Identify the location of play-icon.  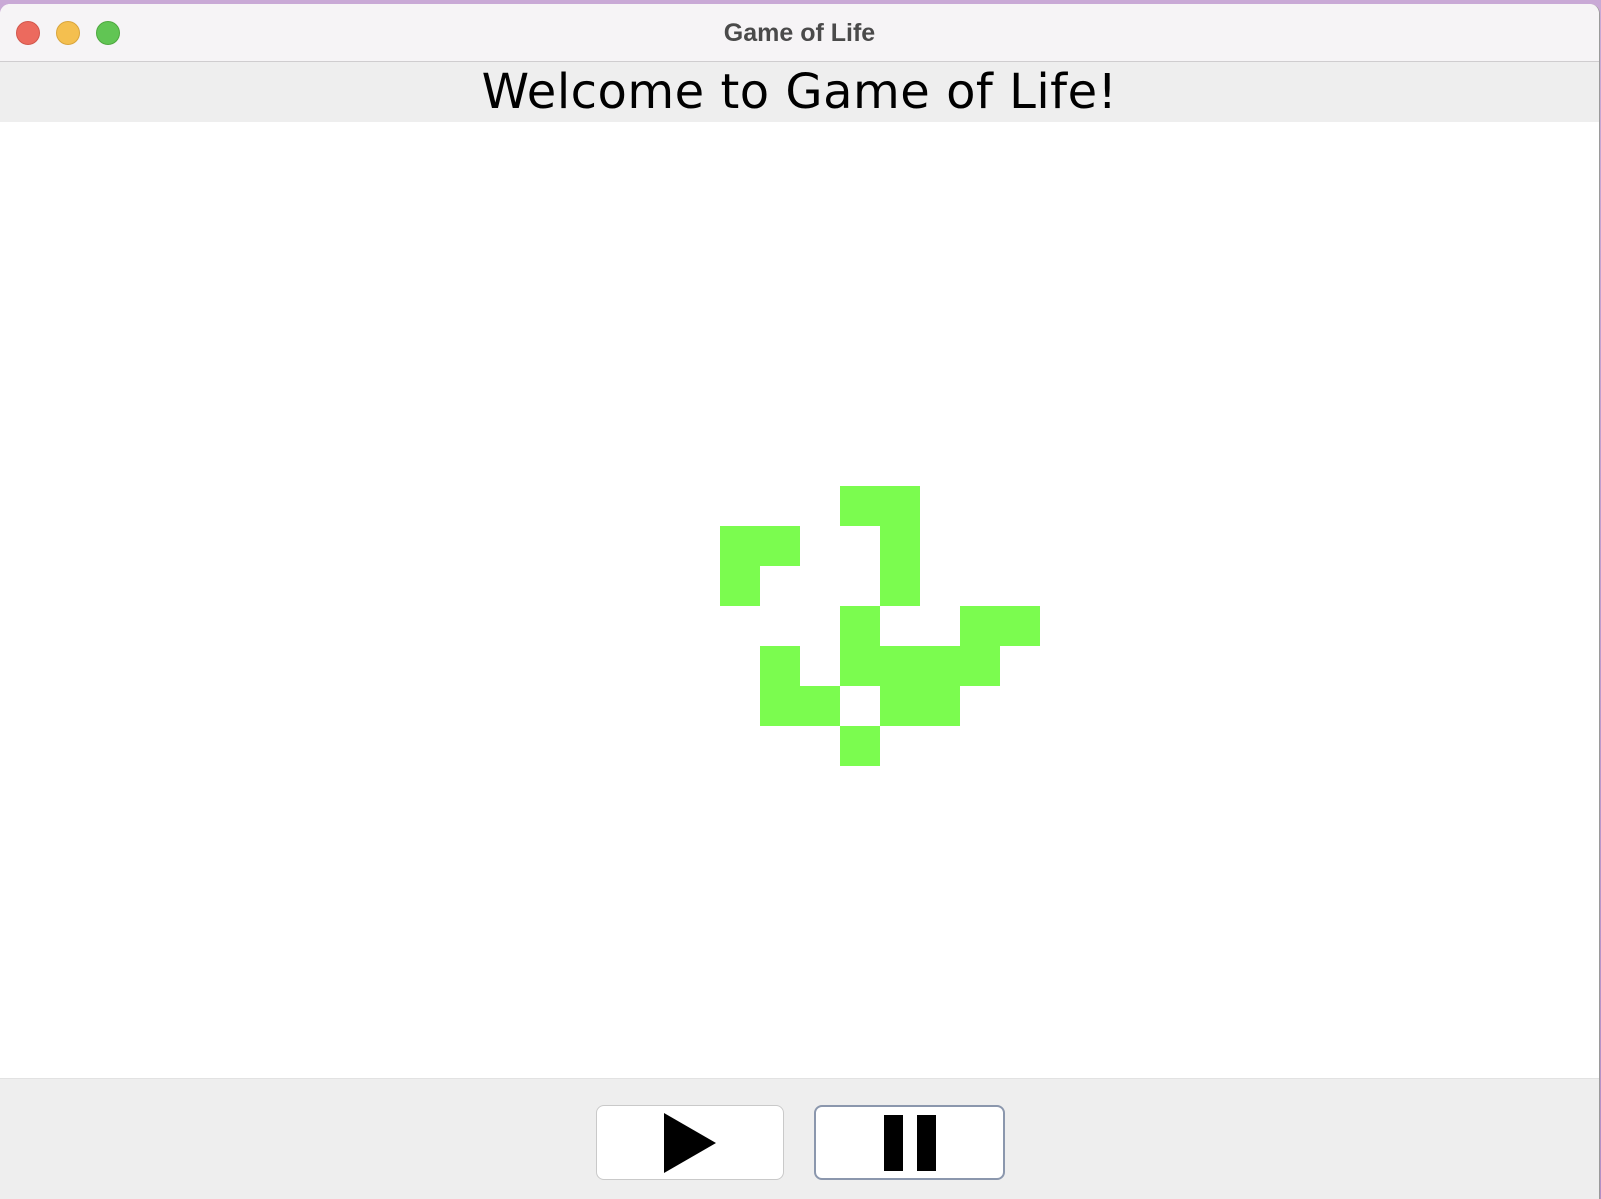
(690, 1142).